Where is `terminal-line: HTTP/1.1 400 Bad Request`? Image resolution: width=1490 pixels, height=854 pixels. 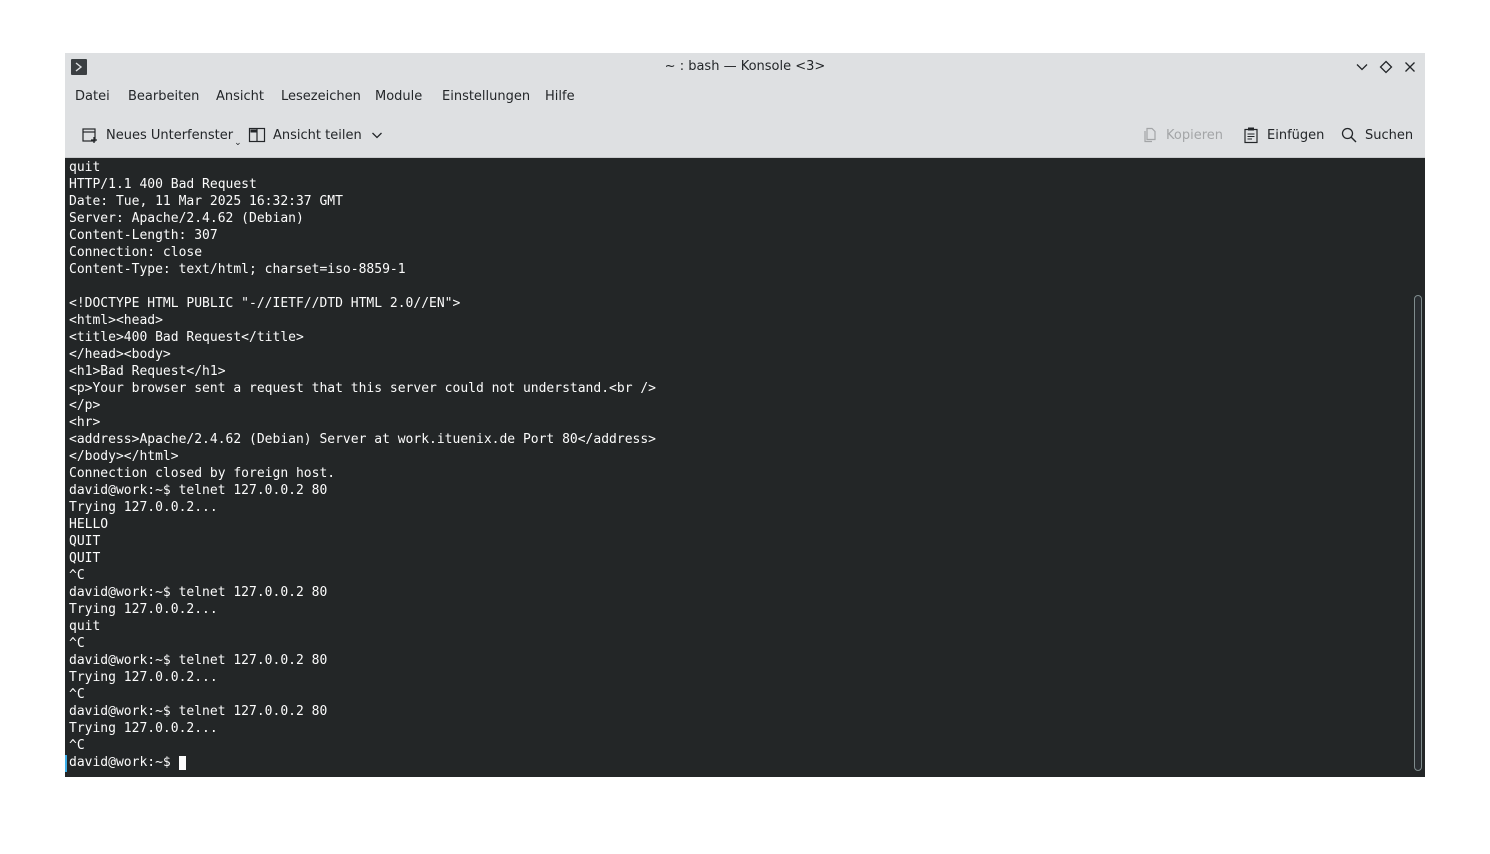
terminal-line: HTTP/1.1 400 Bad Request is located at coordinates (163, 184).